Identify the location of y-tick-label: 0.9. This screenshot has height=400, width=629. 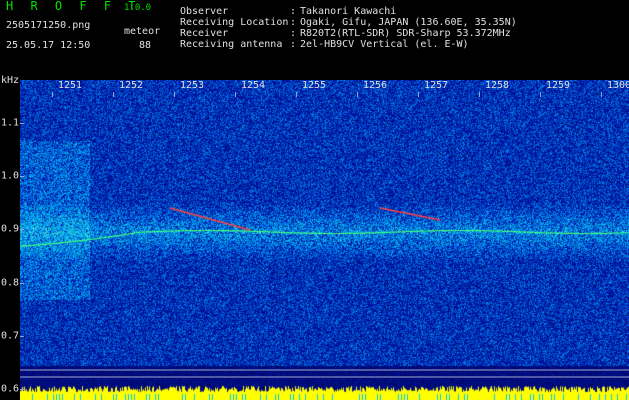
(10, 229).